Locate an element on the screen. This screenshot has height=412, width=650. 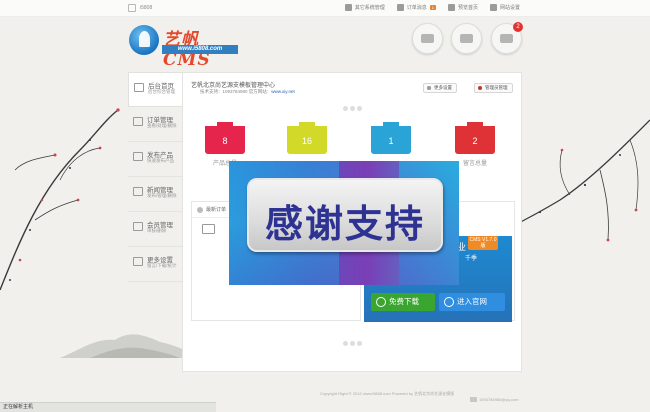
sidebar-item-subtitle: 快速发布产品 is located at coordinates (160, 160).